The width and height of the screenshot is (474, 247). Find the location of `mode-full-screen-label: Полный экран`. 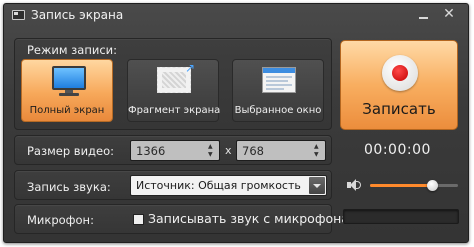

mode-full-screen-label: Полный экран is located at coordinates (67, 110).